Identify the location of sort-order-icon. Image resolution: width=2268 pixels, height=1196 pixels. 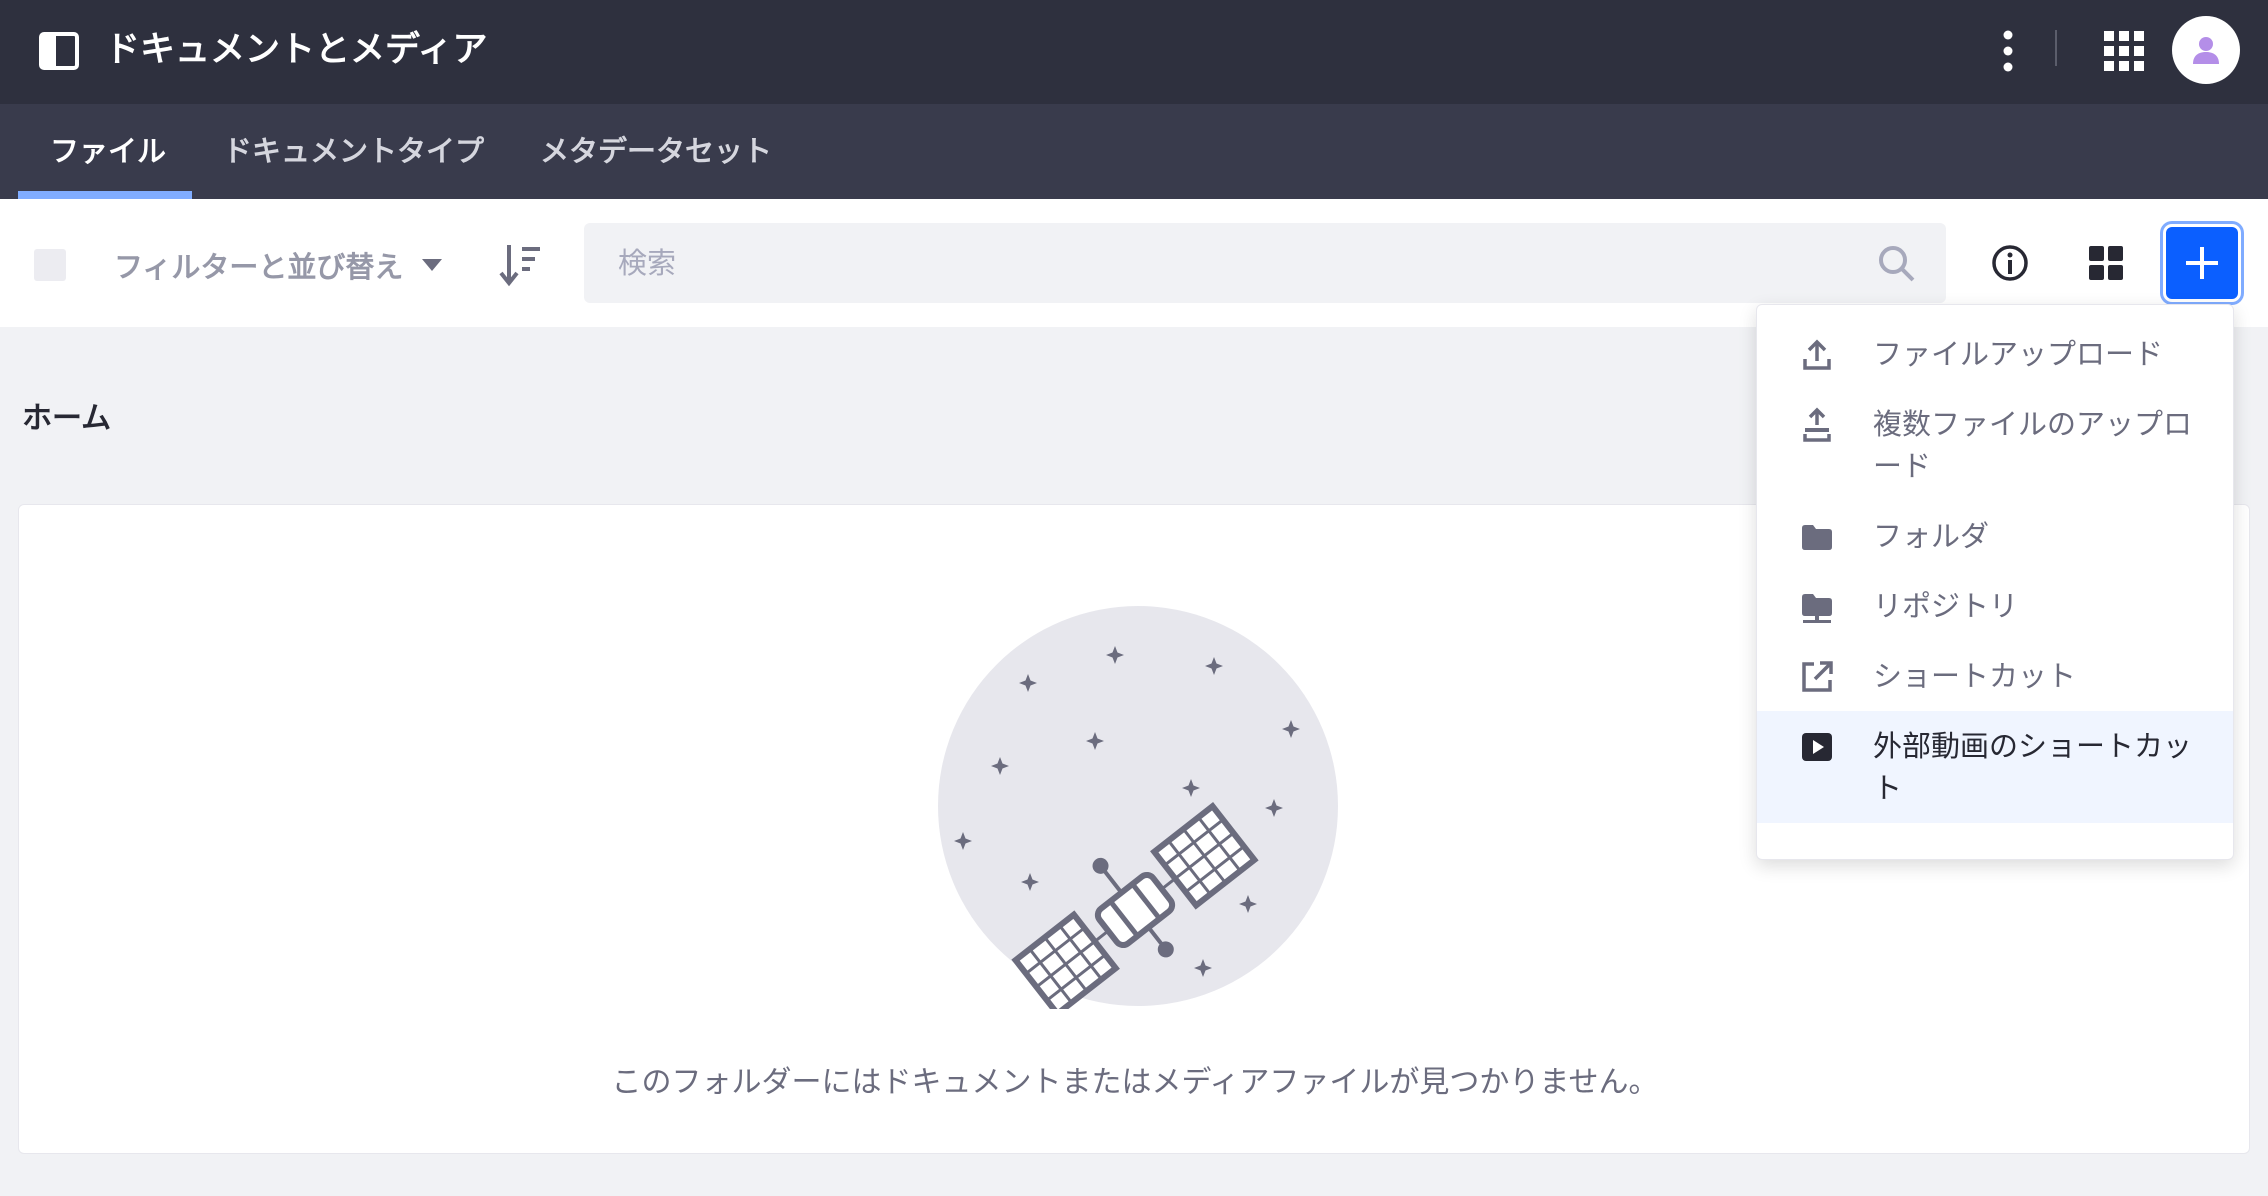
(520, 265).